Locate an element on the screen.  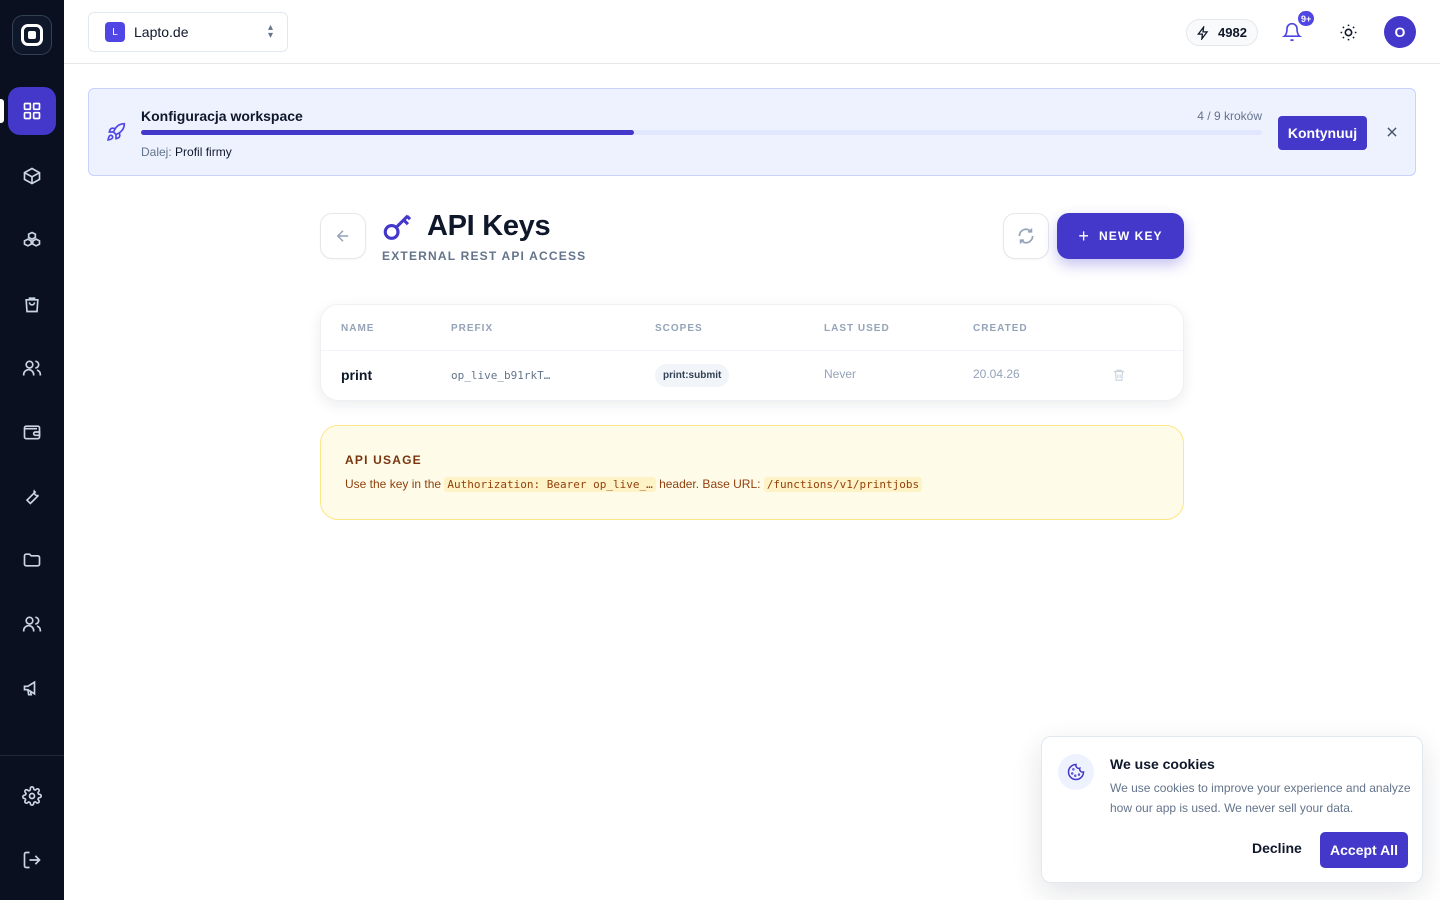
sidebar-item-team is located at coordinates (32, 624).